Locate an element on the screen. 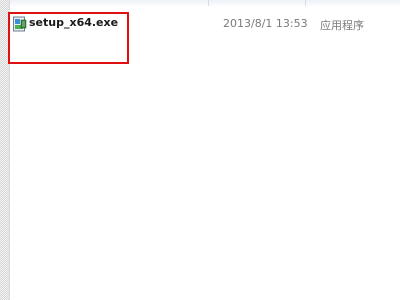 The image size is (400, 300). file-name: setup_x64.exe is located at coordinates (73, 22).